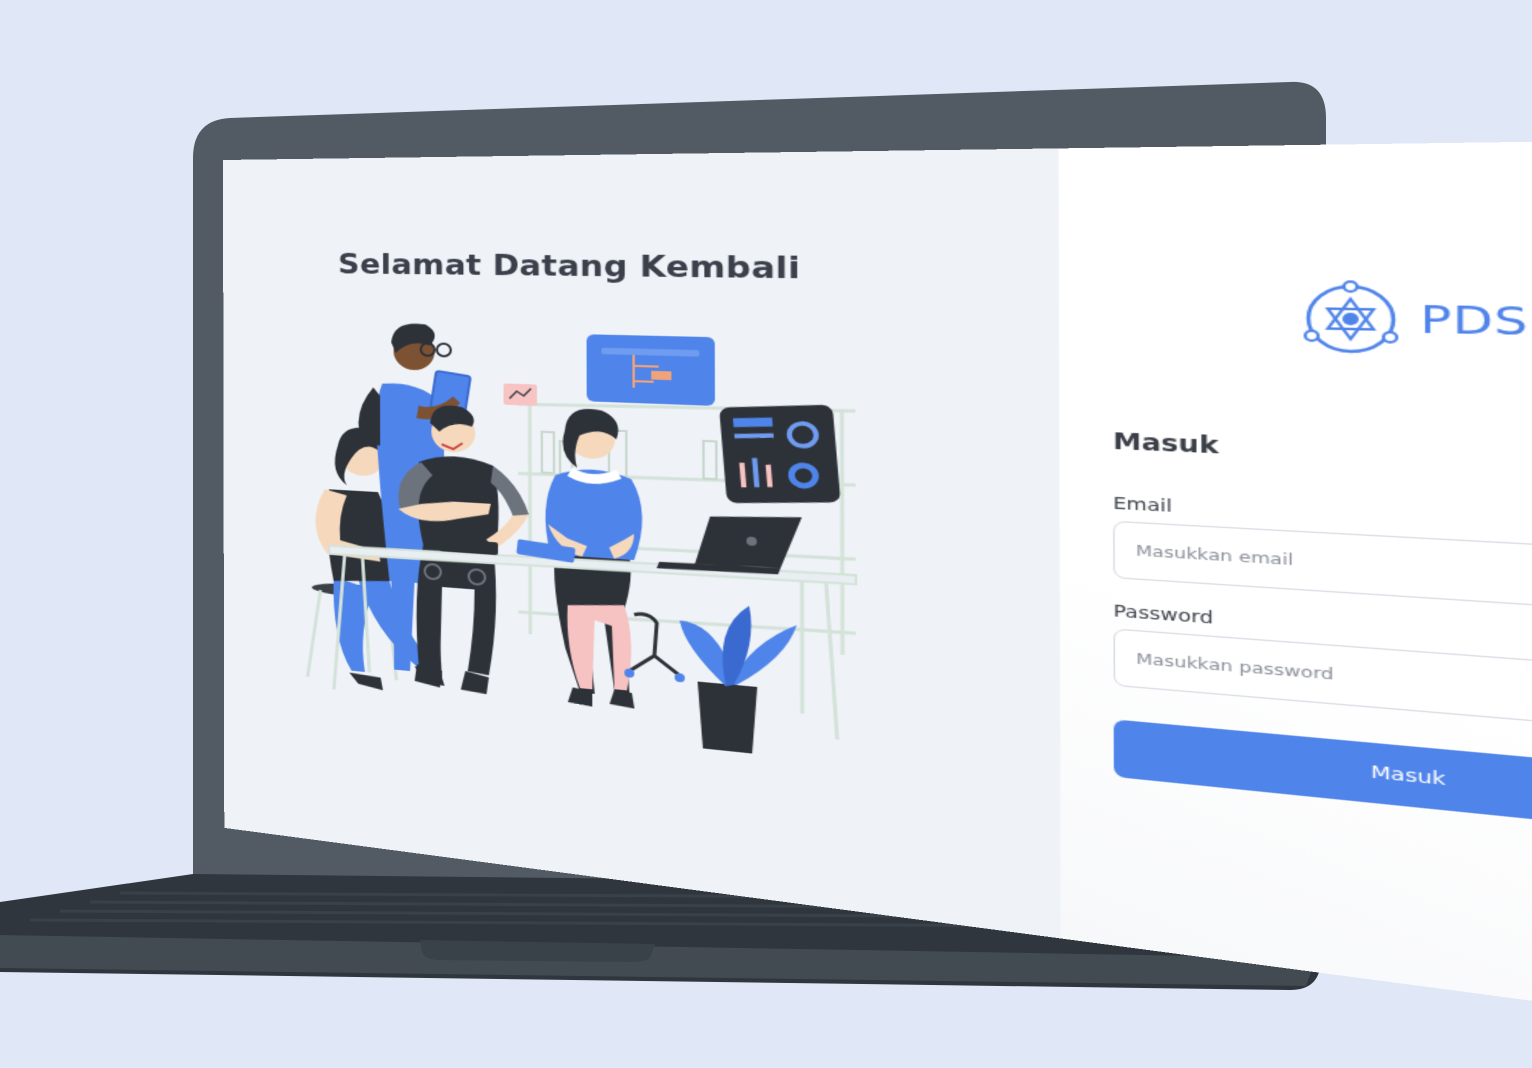 Image resolution: width=1532 pixels, height=1068 pixels. What do you see at coordinates (1163, 615) in the screenshot?
I see `password-label: Password` at bounding box center [1163, 615].